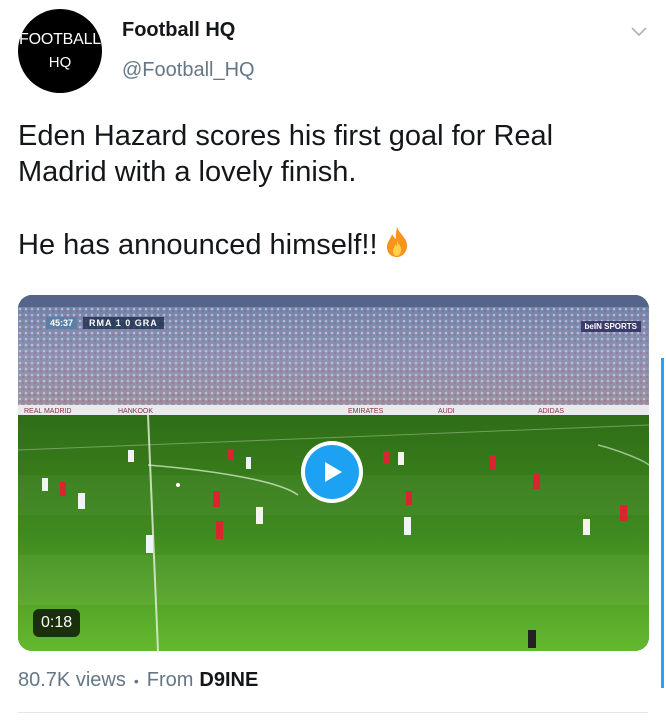 The width and height of the screenshot is (666, 720). Describe the element at coordinates (60, 62) in the screenshot. I see `avatar-line-2: HQ` at that location.